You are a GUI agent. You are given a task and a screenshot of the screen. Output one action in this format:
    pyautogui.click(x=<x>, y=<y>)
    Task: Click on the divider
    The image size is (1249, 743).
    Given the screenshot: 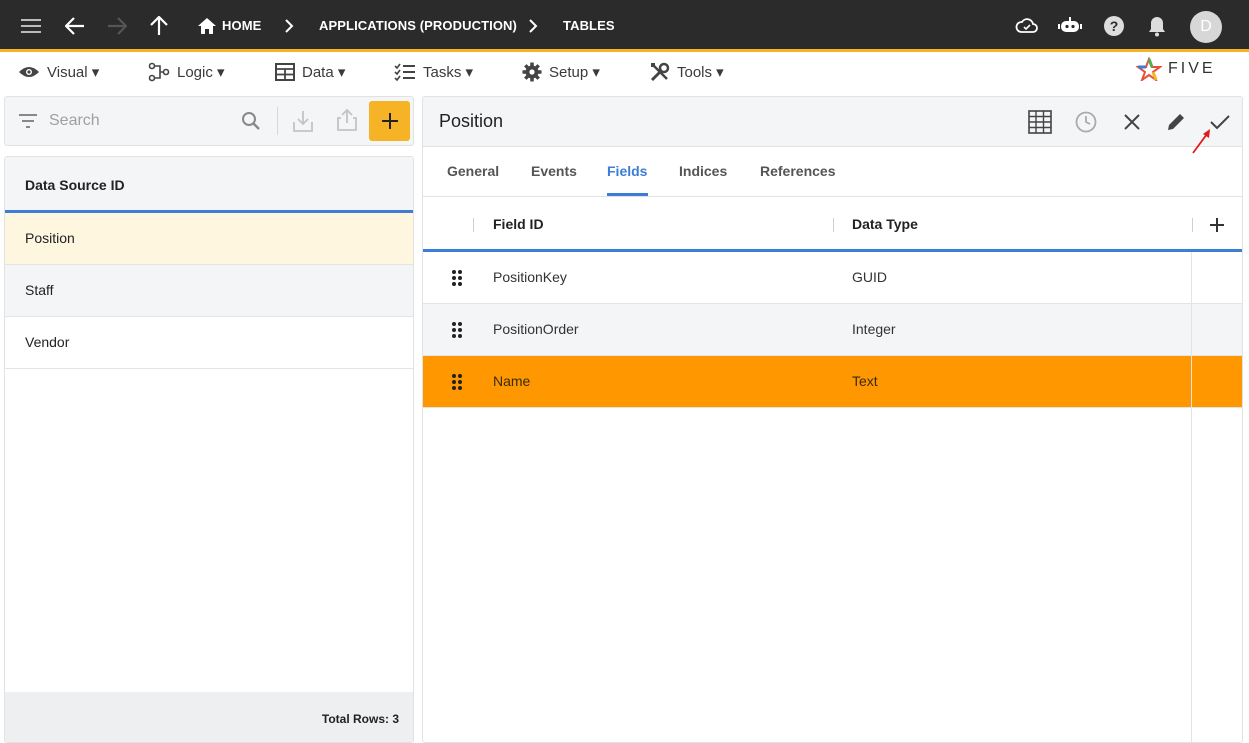 What is the action you would take?
    pyautogui.click(x=277, y=121)
    